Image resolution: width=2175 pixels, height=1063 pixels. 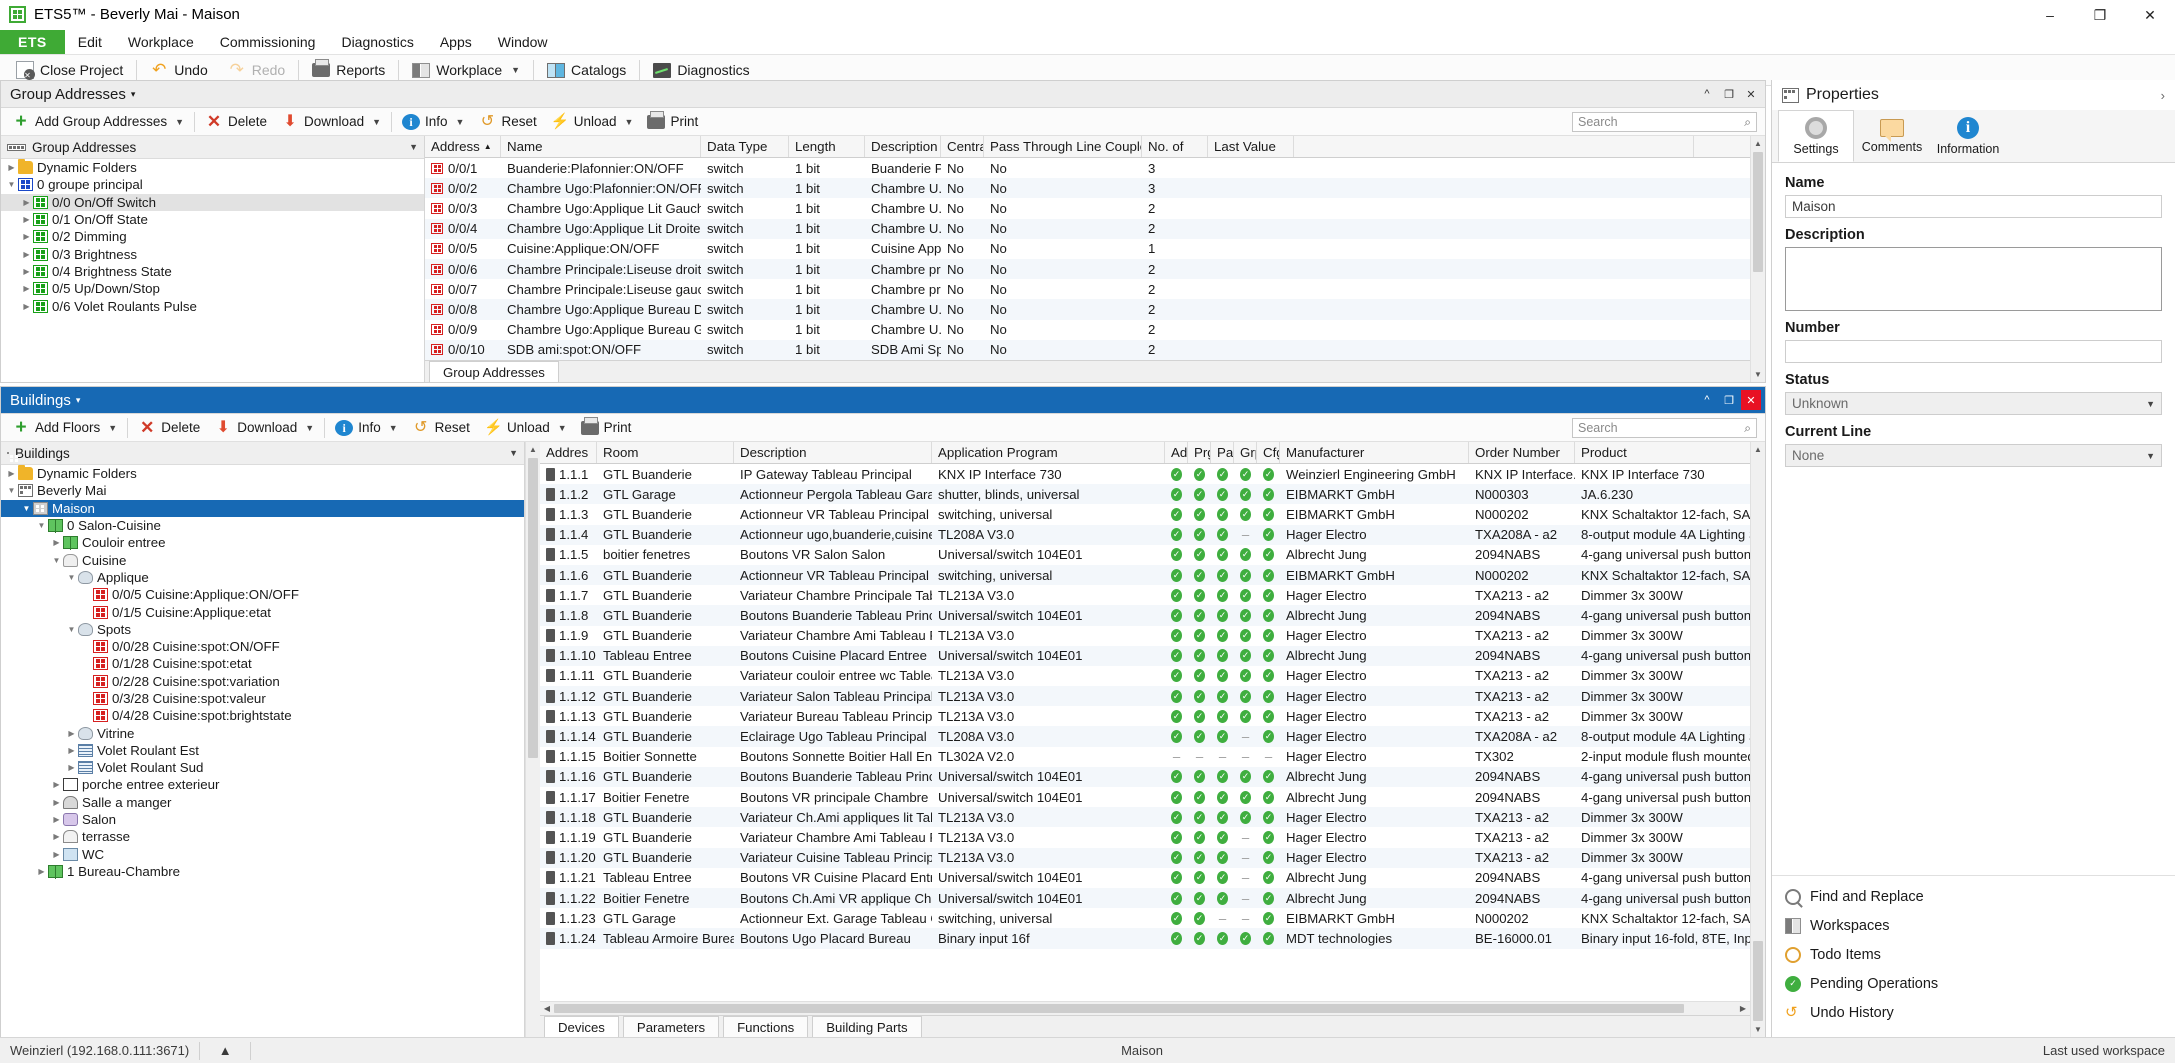 What do you see at coordinates (701, 70) in the screenshot?
I see `diagnostics-button: Diagnostics` at bounding box center [701, 70].